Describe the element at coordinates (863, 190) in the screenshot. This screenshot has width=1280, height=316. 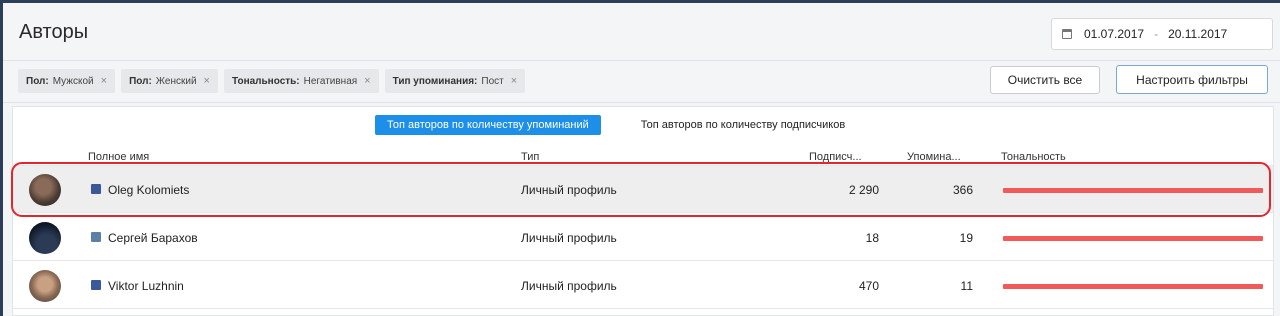
I see `subscribers-count: 2 290` at that location.